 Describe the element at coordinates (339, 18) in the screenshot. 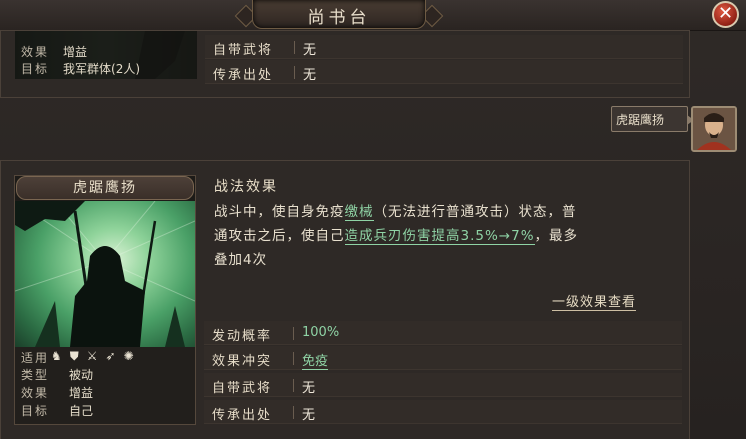

I see `window-title: 尚书台` at that location.